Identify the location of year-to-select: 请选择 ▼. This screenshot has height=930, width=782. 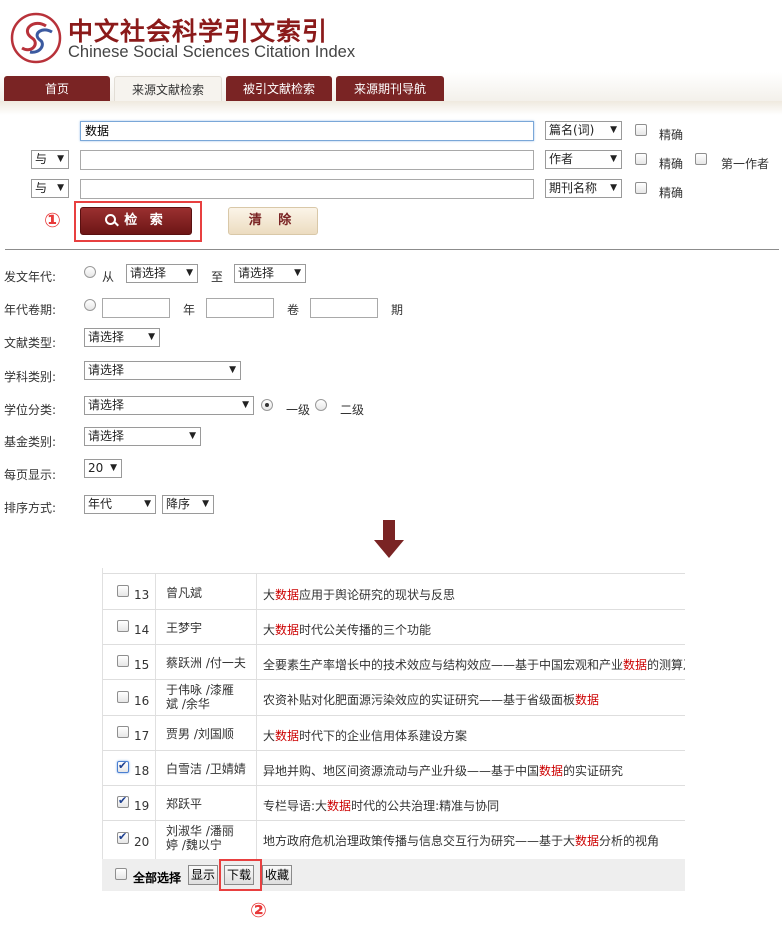
(270, 273).